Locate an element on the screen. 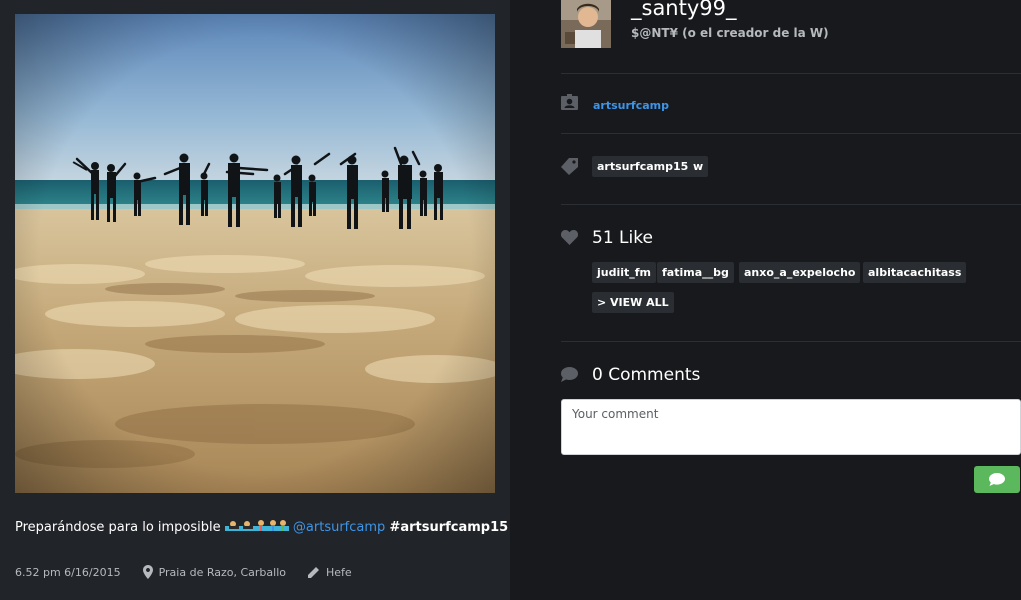  post-location-label: Praia de Razo, Carballo is located at coordinates (222, 572).